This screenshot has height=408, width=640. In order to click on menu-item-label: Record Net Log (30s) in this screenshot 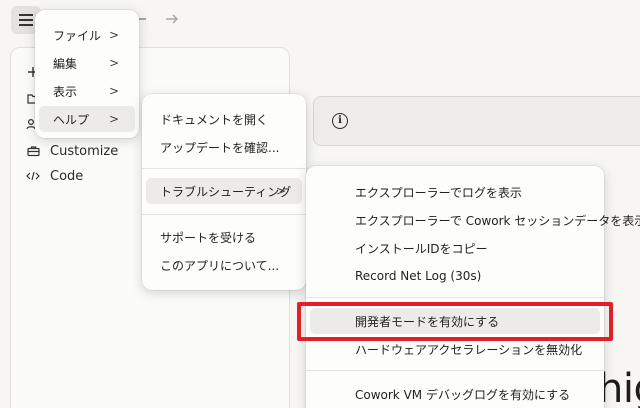, I will do `click(418, 276)`.